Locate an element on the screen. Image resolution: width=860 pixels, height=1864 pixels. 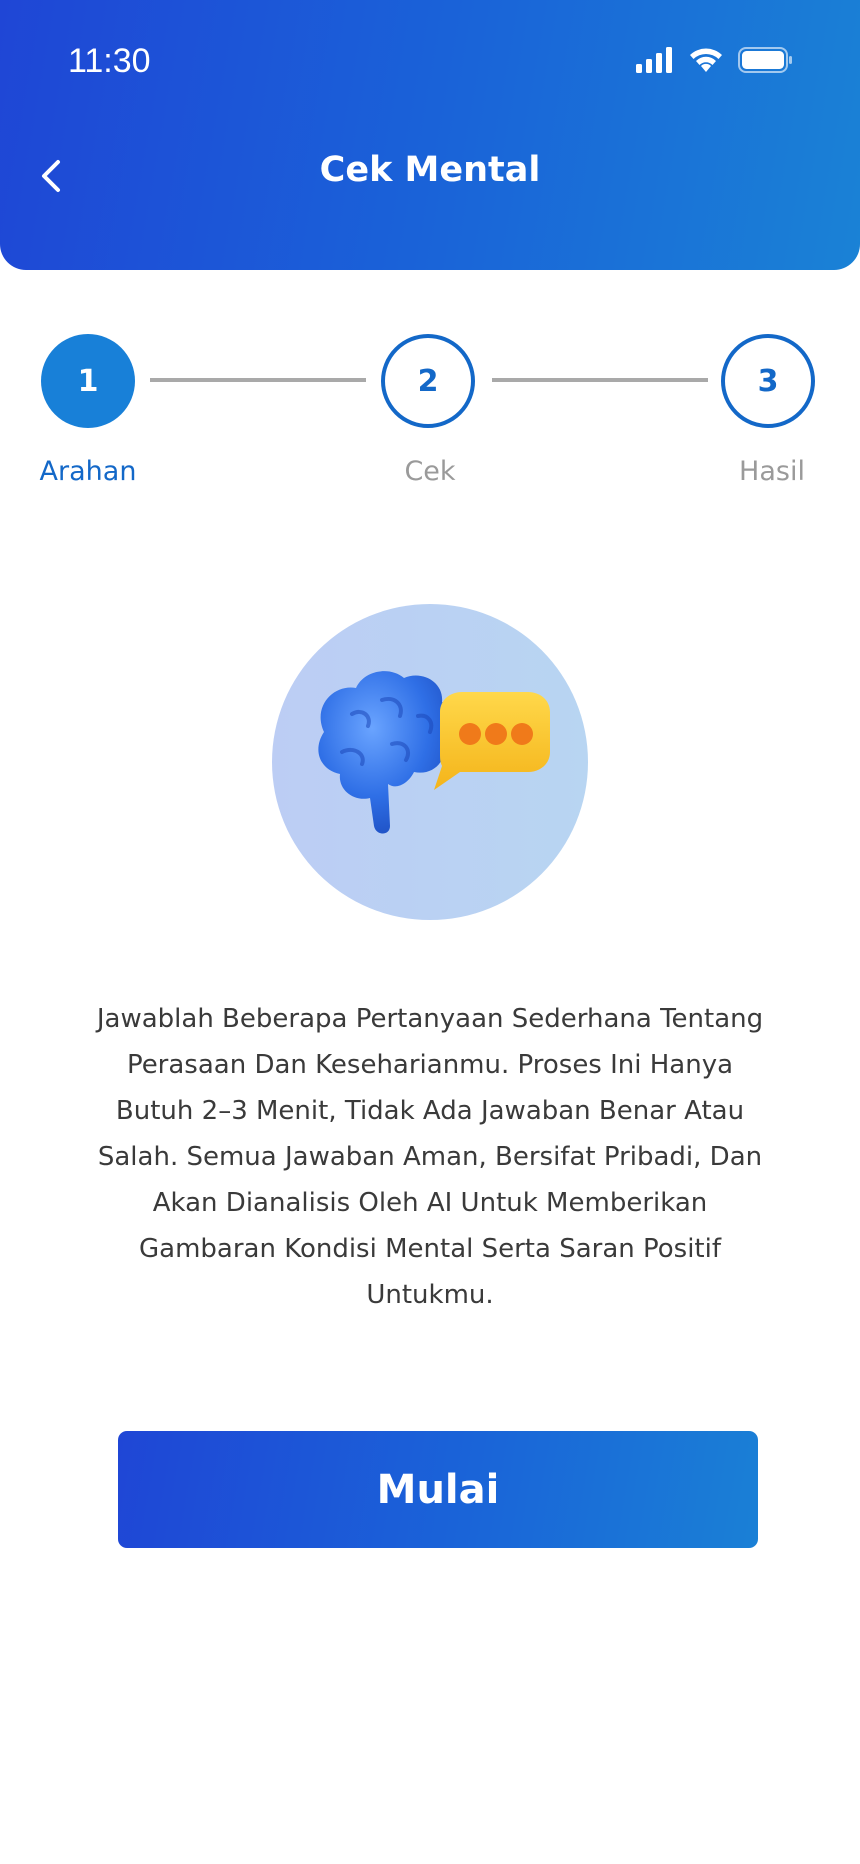
step-1-indicator: 1 is located at coordinates (88, 381).